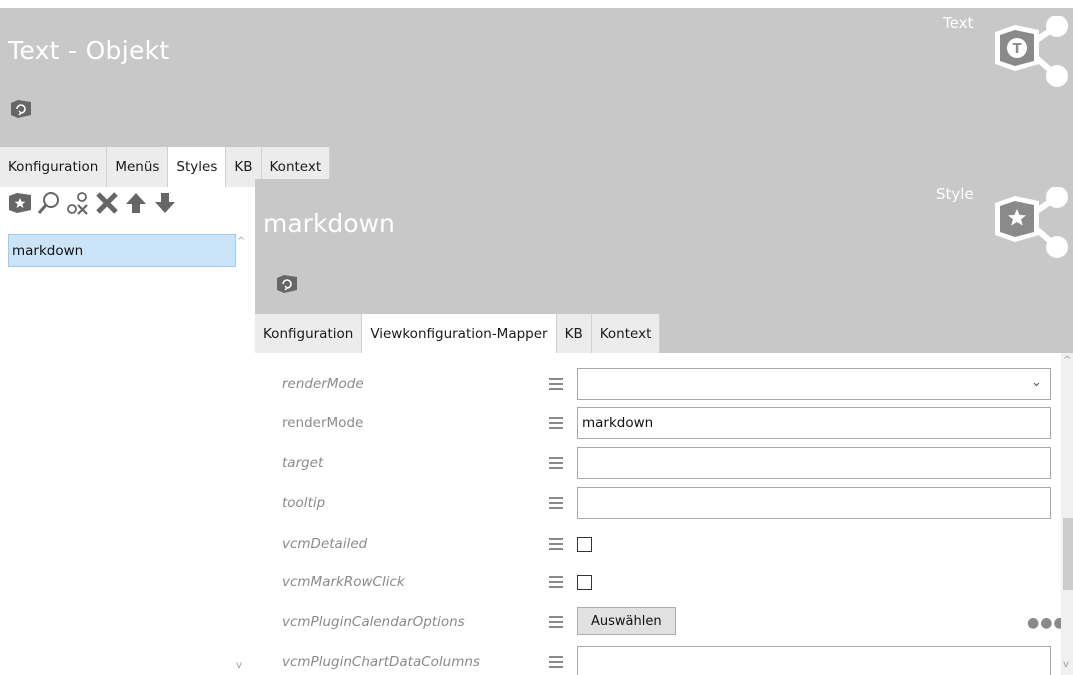 The width and height of the screenshot is (1073, 675). I want to click on tab-menues: Menüs, so click(138, 167).